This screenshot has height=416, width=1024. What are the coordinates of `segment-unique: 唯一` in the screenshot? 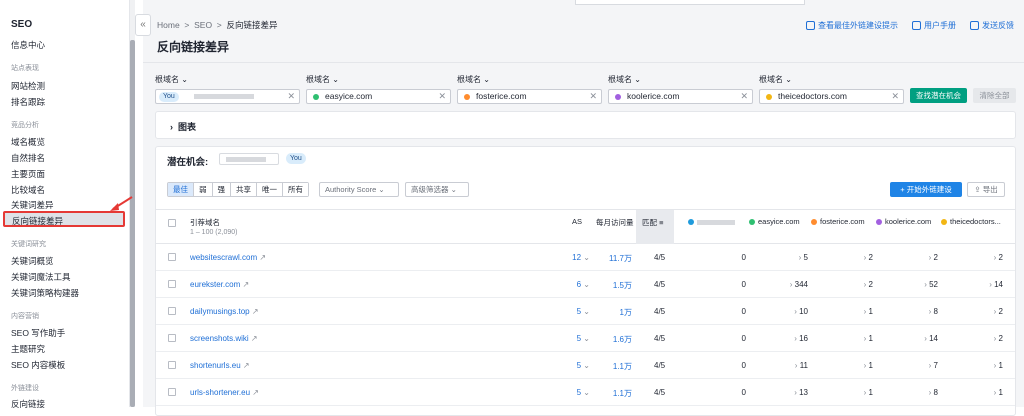 It's located at (270, 189).